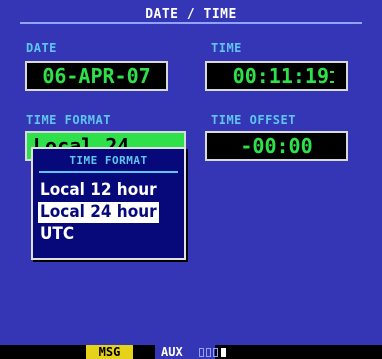  I want to click on date-field: 06-APR-07, so click(96, 76).